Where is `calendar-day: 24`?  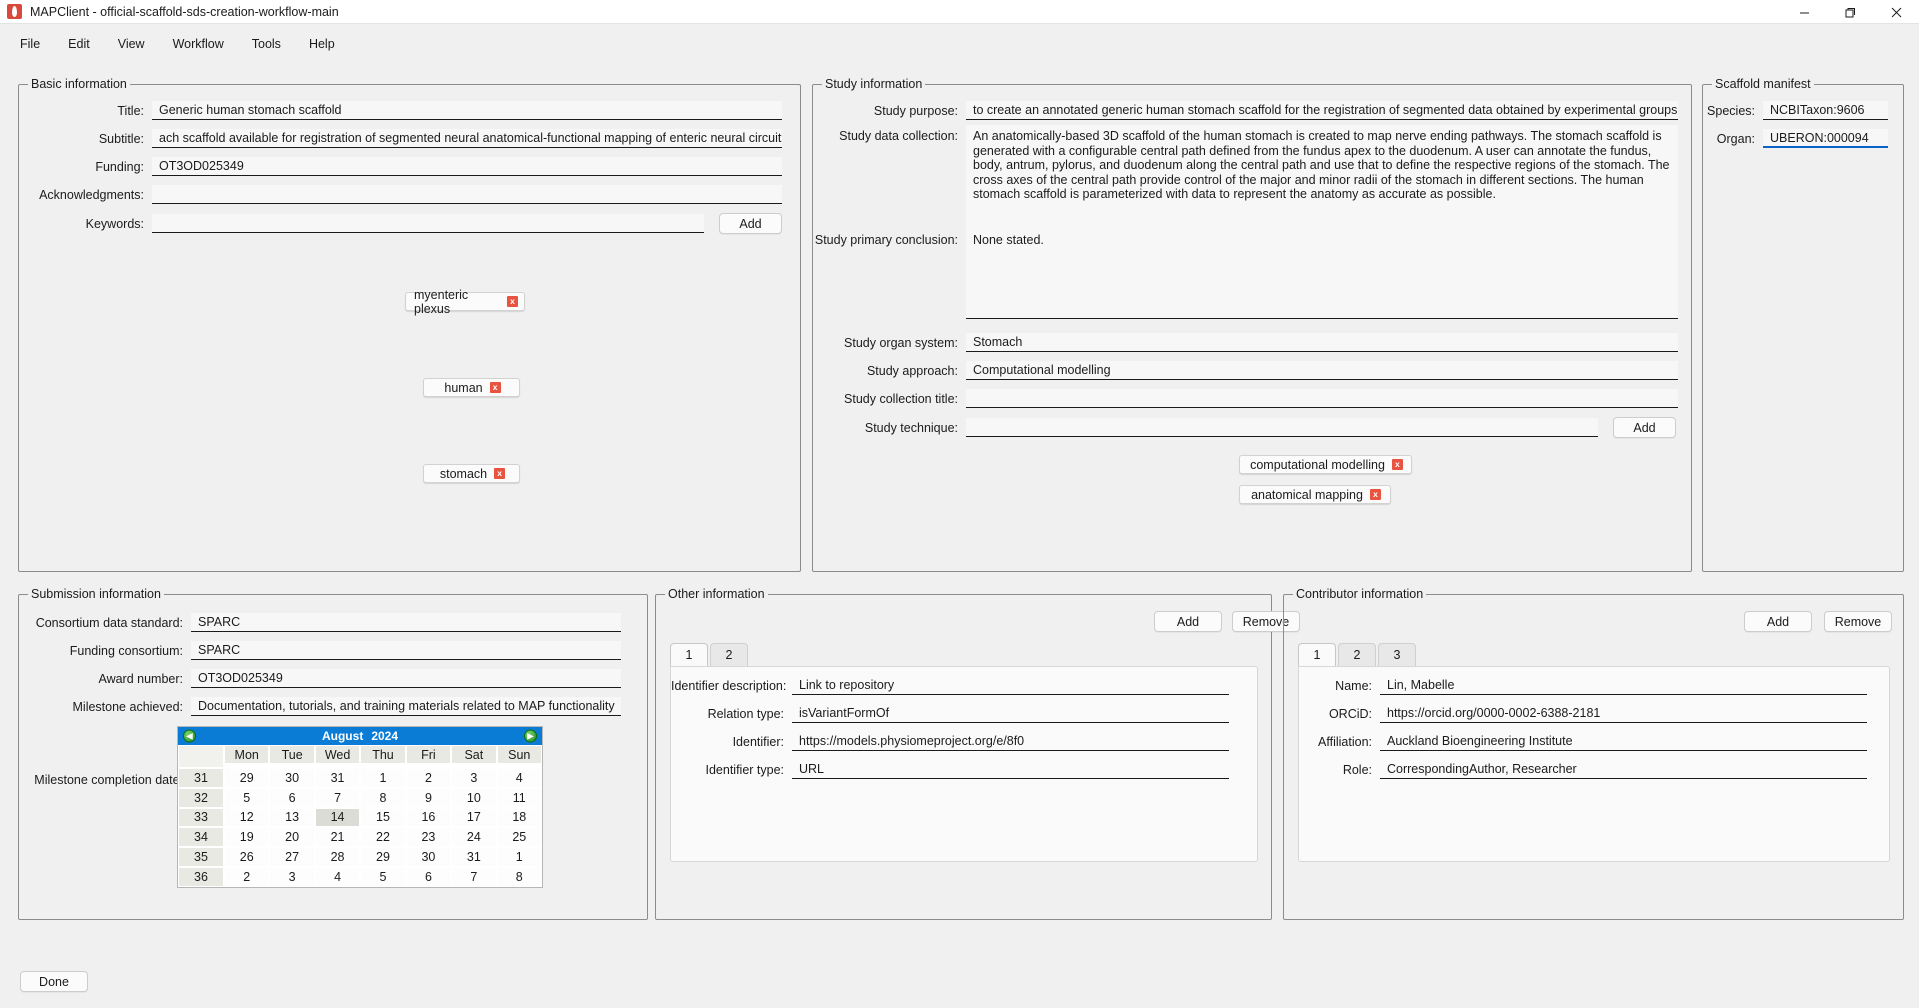
calendar-day: 24 is located at coordinates (474, 837).